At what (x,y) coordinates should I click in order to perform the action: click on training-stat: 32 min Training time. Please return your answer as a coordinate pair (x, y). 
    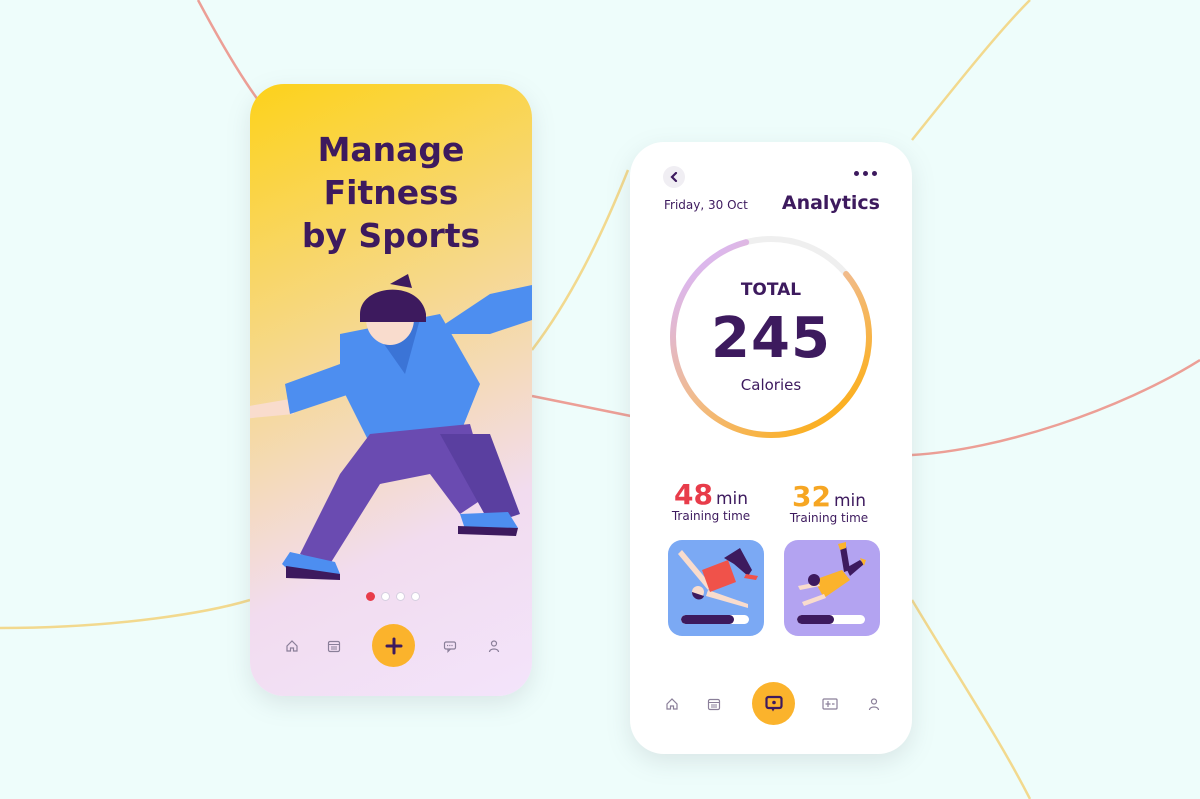
    Looking at the image, I should click on (829, 502).